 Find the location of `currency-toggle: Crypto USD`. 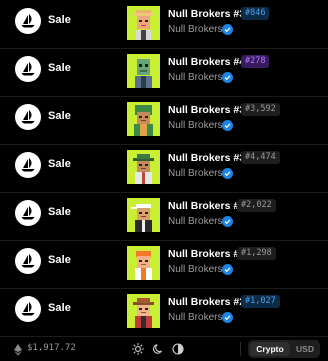

currency-toggle: Crypto USD is located at coordinates (284, 349).